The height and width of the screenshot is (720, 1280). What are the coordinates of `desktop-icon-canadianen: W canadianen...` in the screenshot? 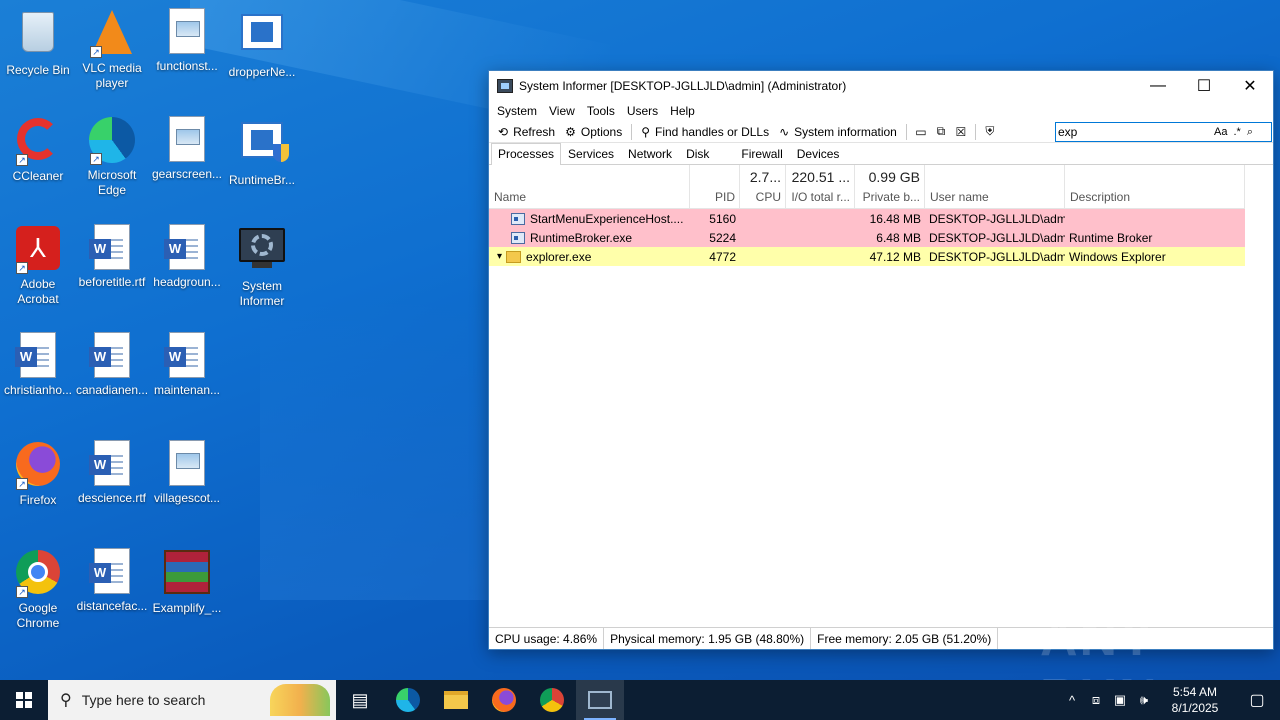 It's located at (112, 365).